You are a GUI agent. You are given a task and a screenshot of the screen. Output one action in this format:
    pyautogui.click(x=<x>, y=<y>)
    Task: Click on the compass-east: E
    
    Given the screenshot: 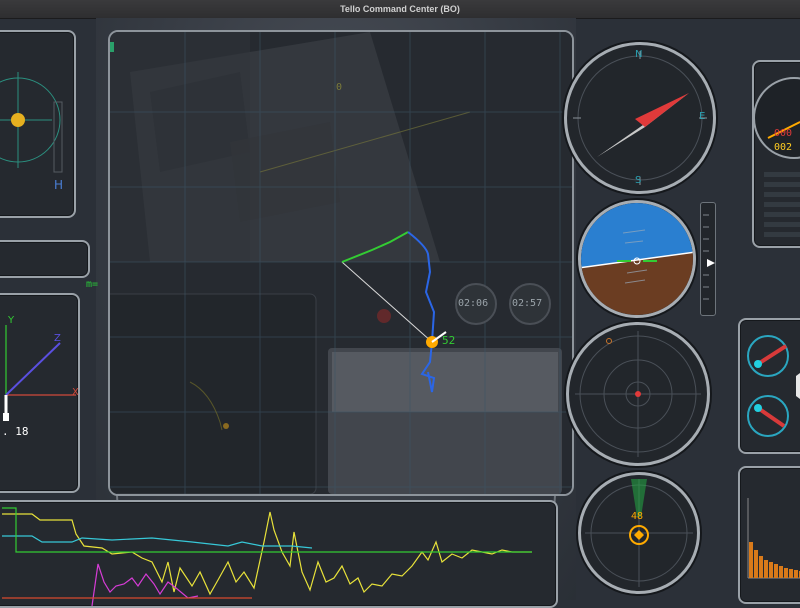 What is the action you would take?
    pyautogui.click(x=702, y=116)
    